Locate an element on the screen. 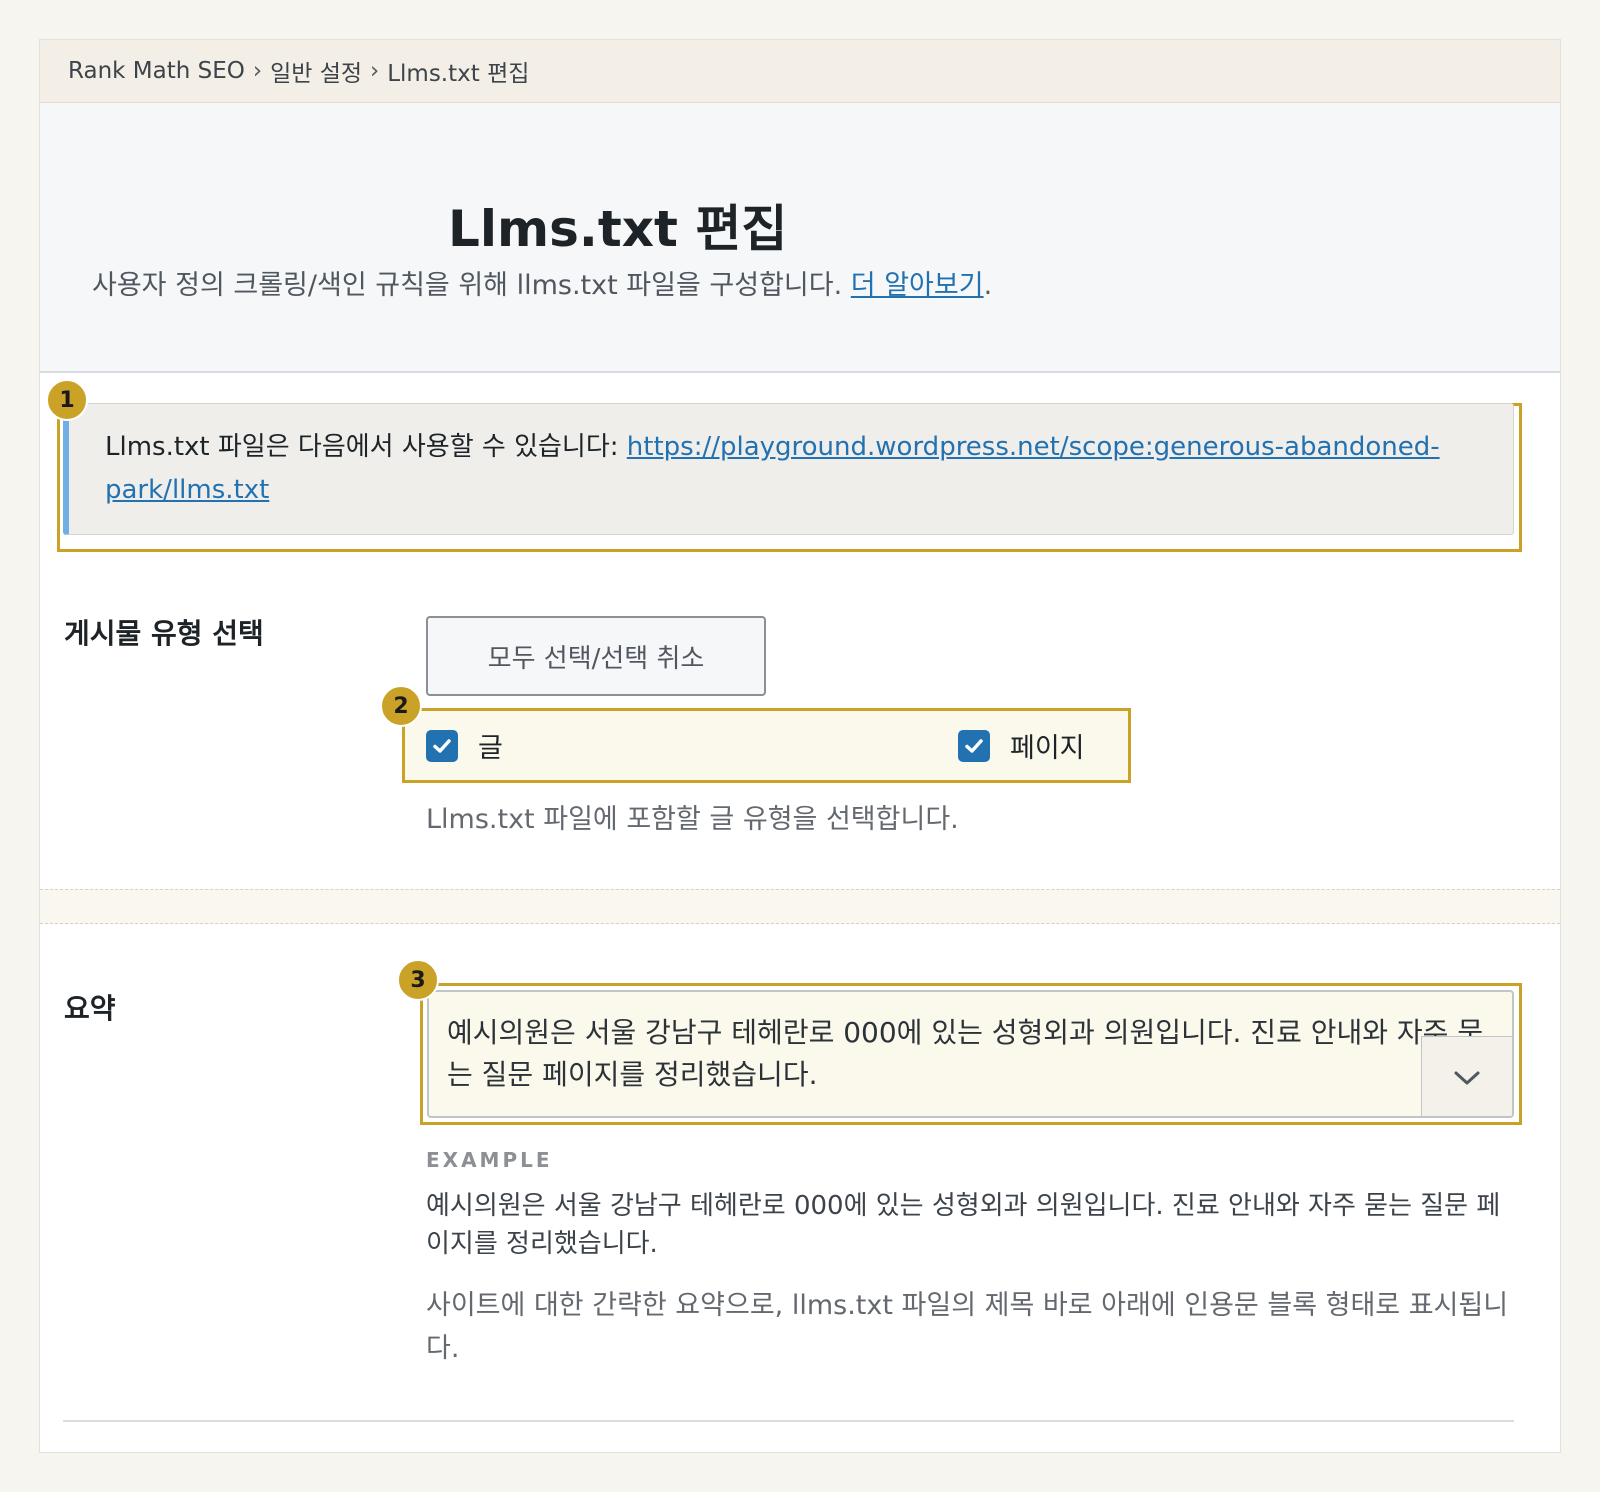  expand-button is located at coordinates (1466, 1076).